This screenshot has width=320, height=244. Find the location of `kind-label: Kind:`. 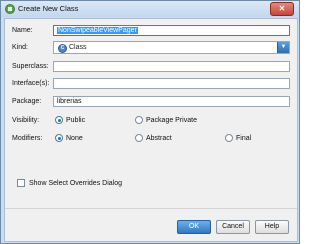

kind-label: Kind: is located at coordinates (20, 47).